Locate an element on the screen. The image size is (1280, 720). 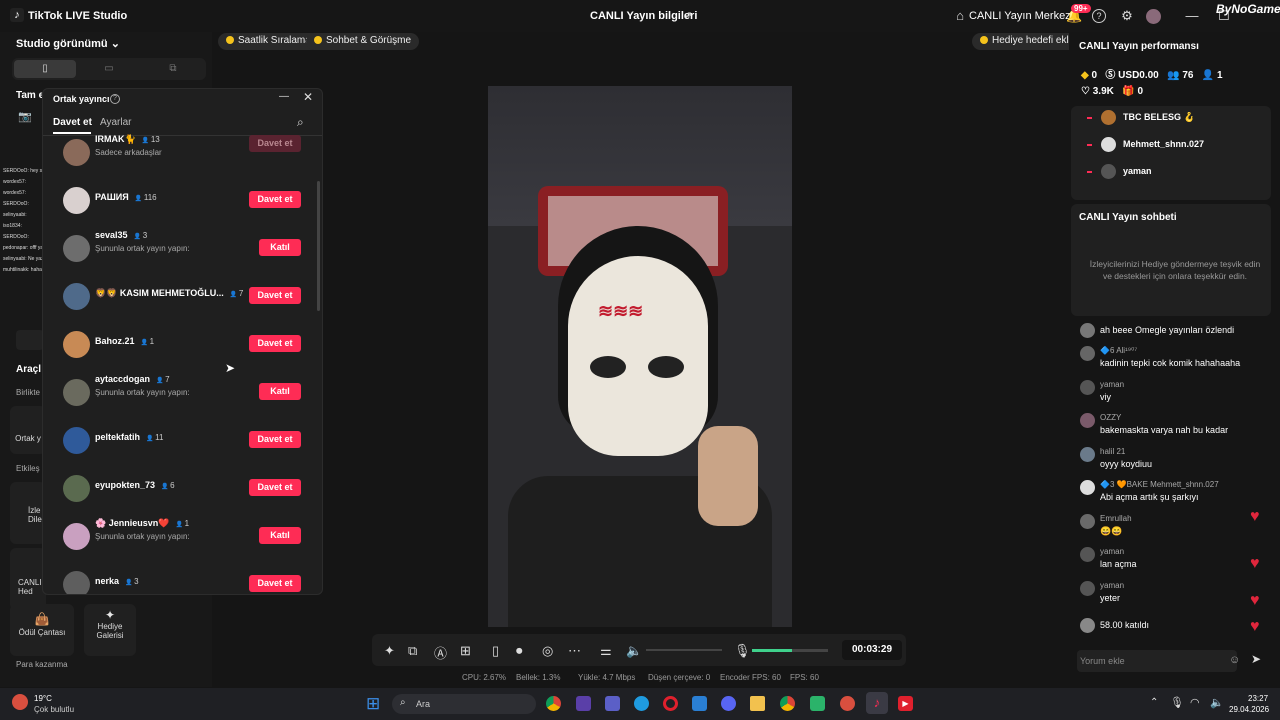
chrome-icon is located at coordinates (553, 703).